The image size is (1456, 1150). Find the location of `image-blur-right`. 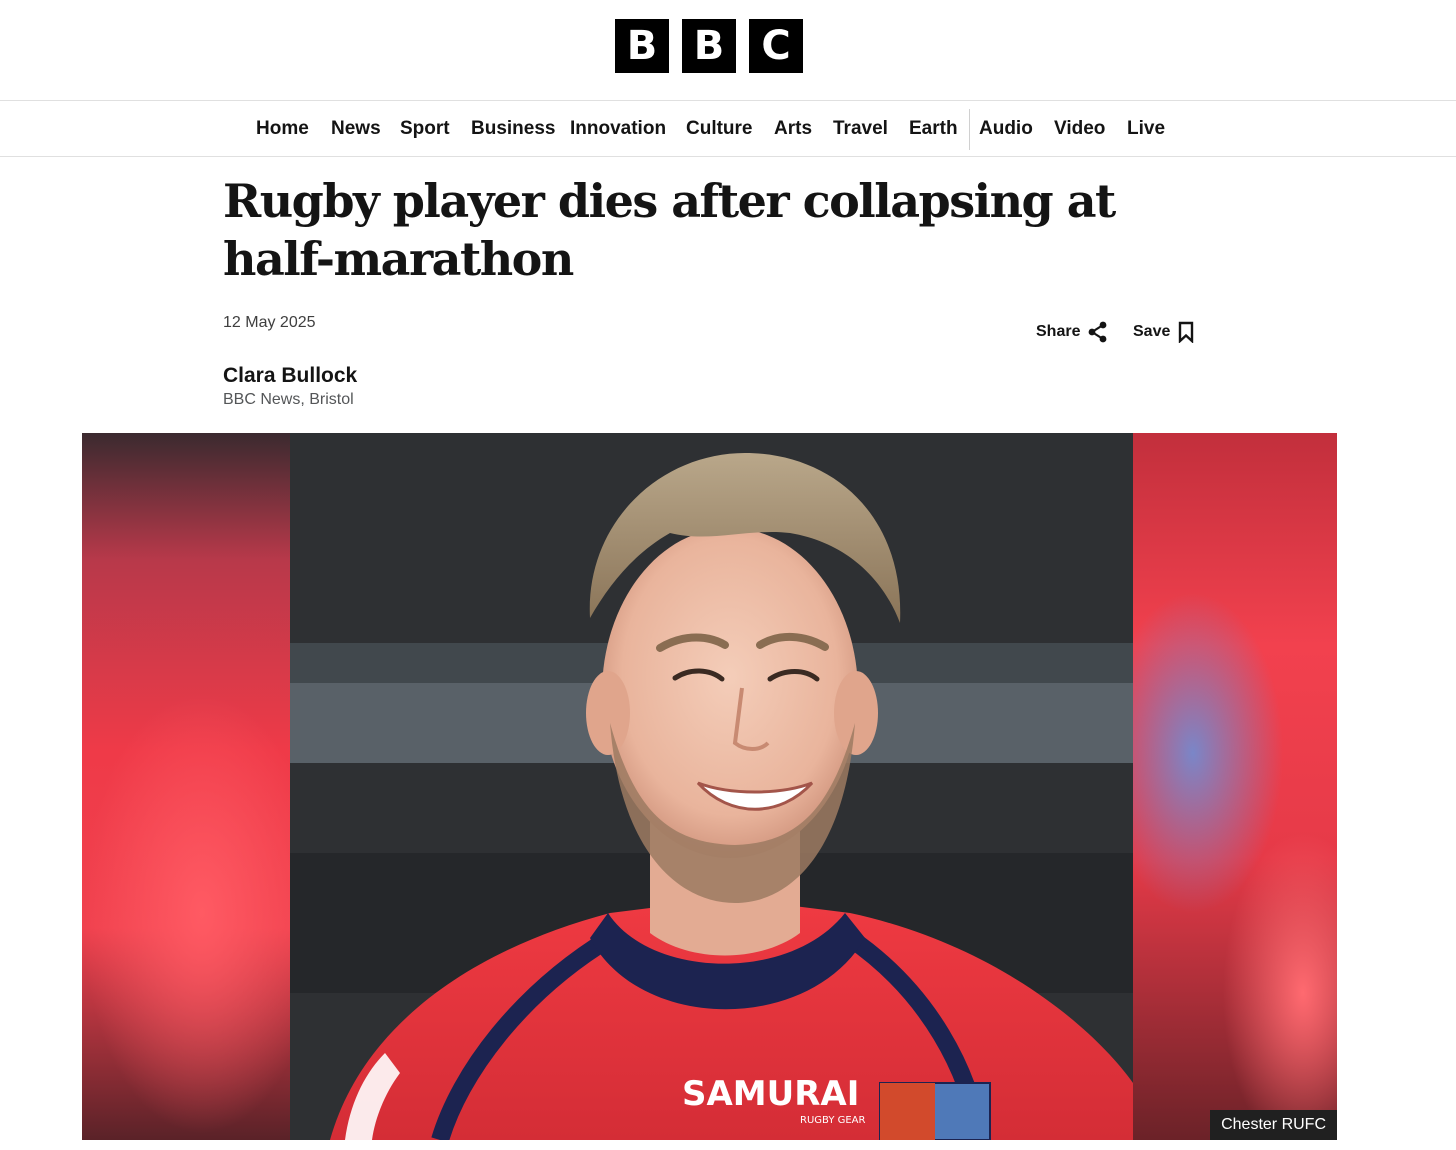

image-blur-right is located at coordinates (1235, 786).